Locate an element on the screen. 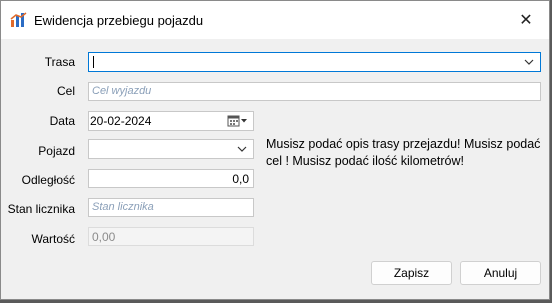  date-picker: 20-02-2024 is located at coordinates (171, 121).